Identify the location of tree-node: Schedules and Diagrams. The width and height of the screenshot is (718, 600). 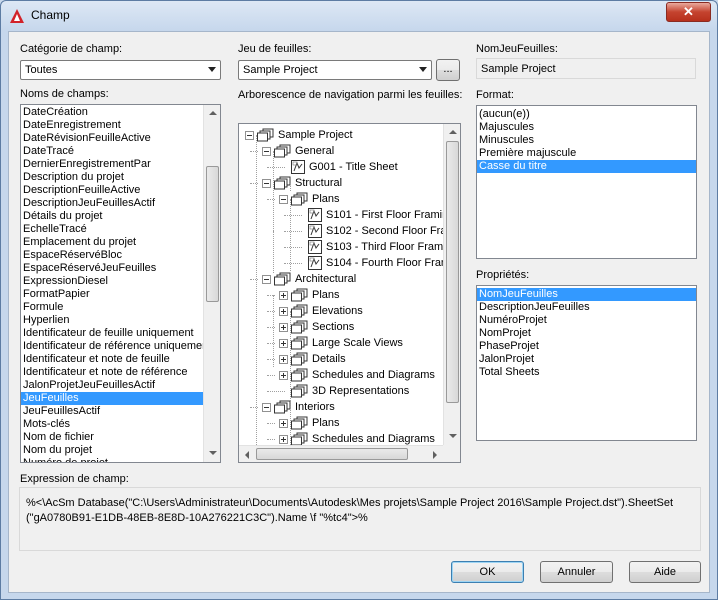
(342, 375).